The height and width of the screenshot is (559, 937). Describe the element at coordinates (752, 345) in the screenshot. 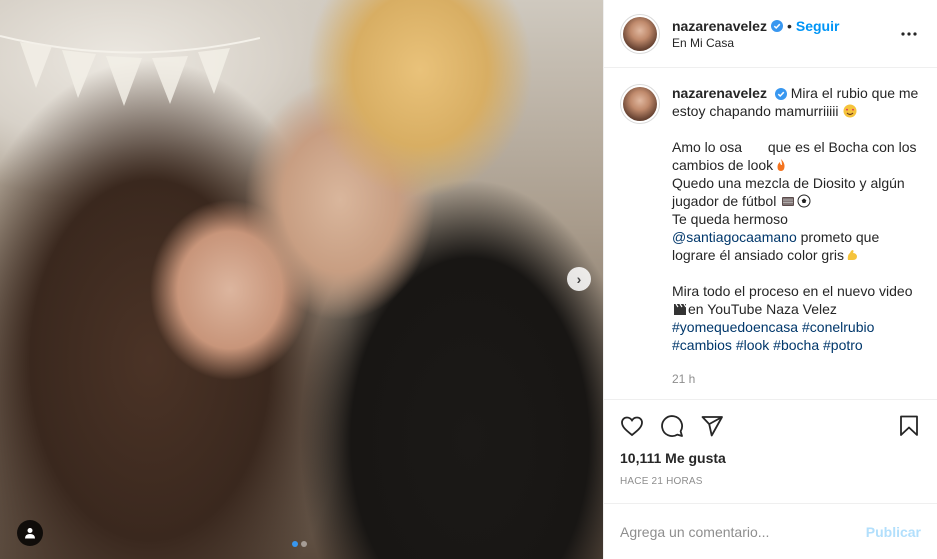

I see `hashtag-link: #look` at that location.